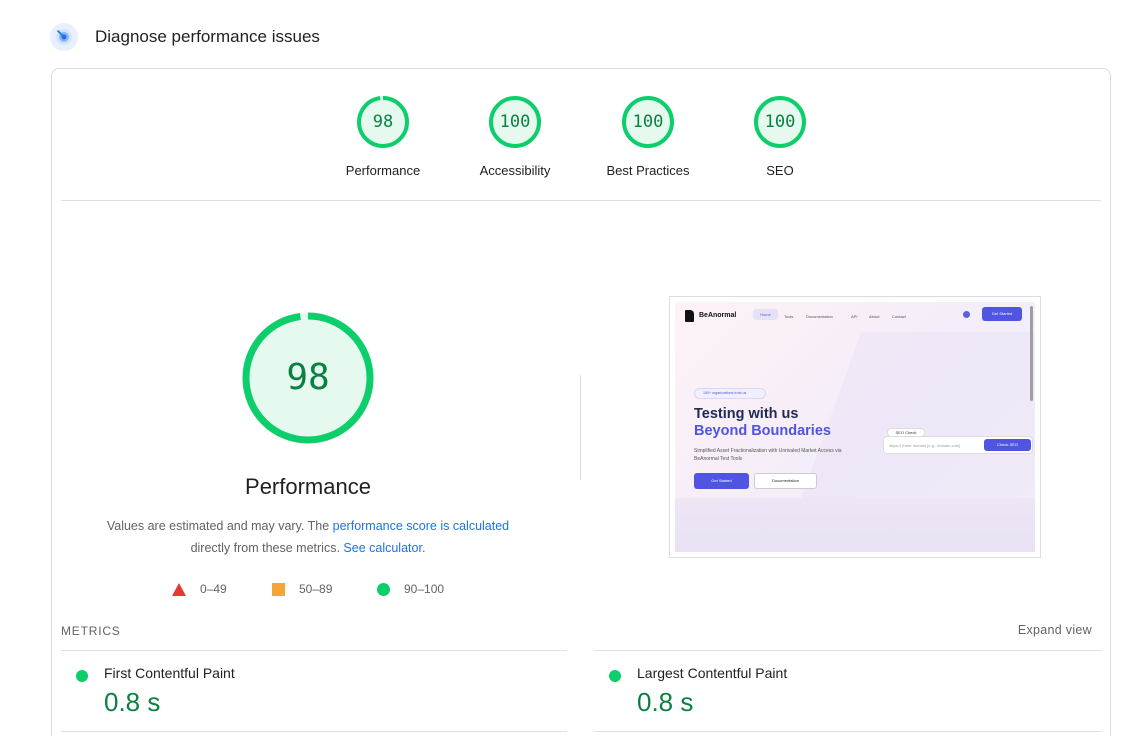 Image resolution: width=1122 pixels, height=736 pixels. Describe the element at coordinates (179, 589) in the screenshot. I see `triangle-icon` at that location.